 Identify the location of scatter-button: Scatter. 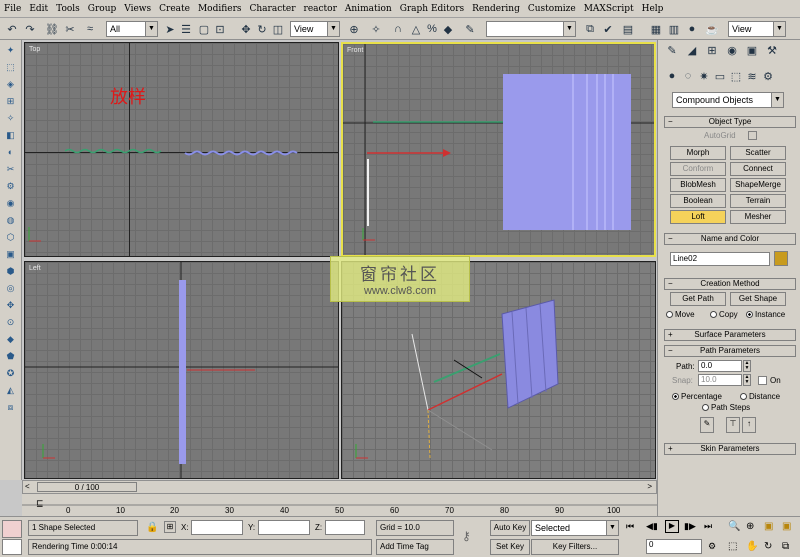
(758, 153).